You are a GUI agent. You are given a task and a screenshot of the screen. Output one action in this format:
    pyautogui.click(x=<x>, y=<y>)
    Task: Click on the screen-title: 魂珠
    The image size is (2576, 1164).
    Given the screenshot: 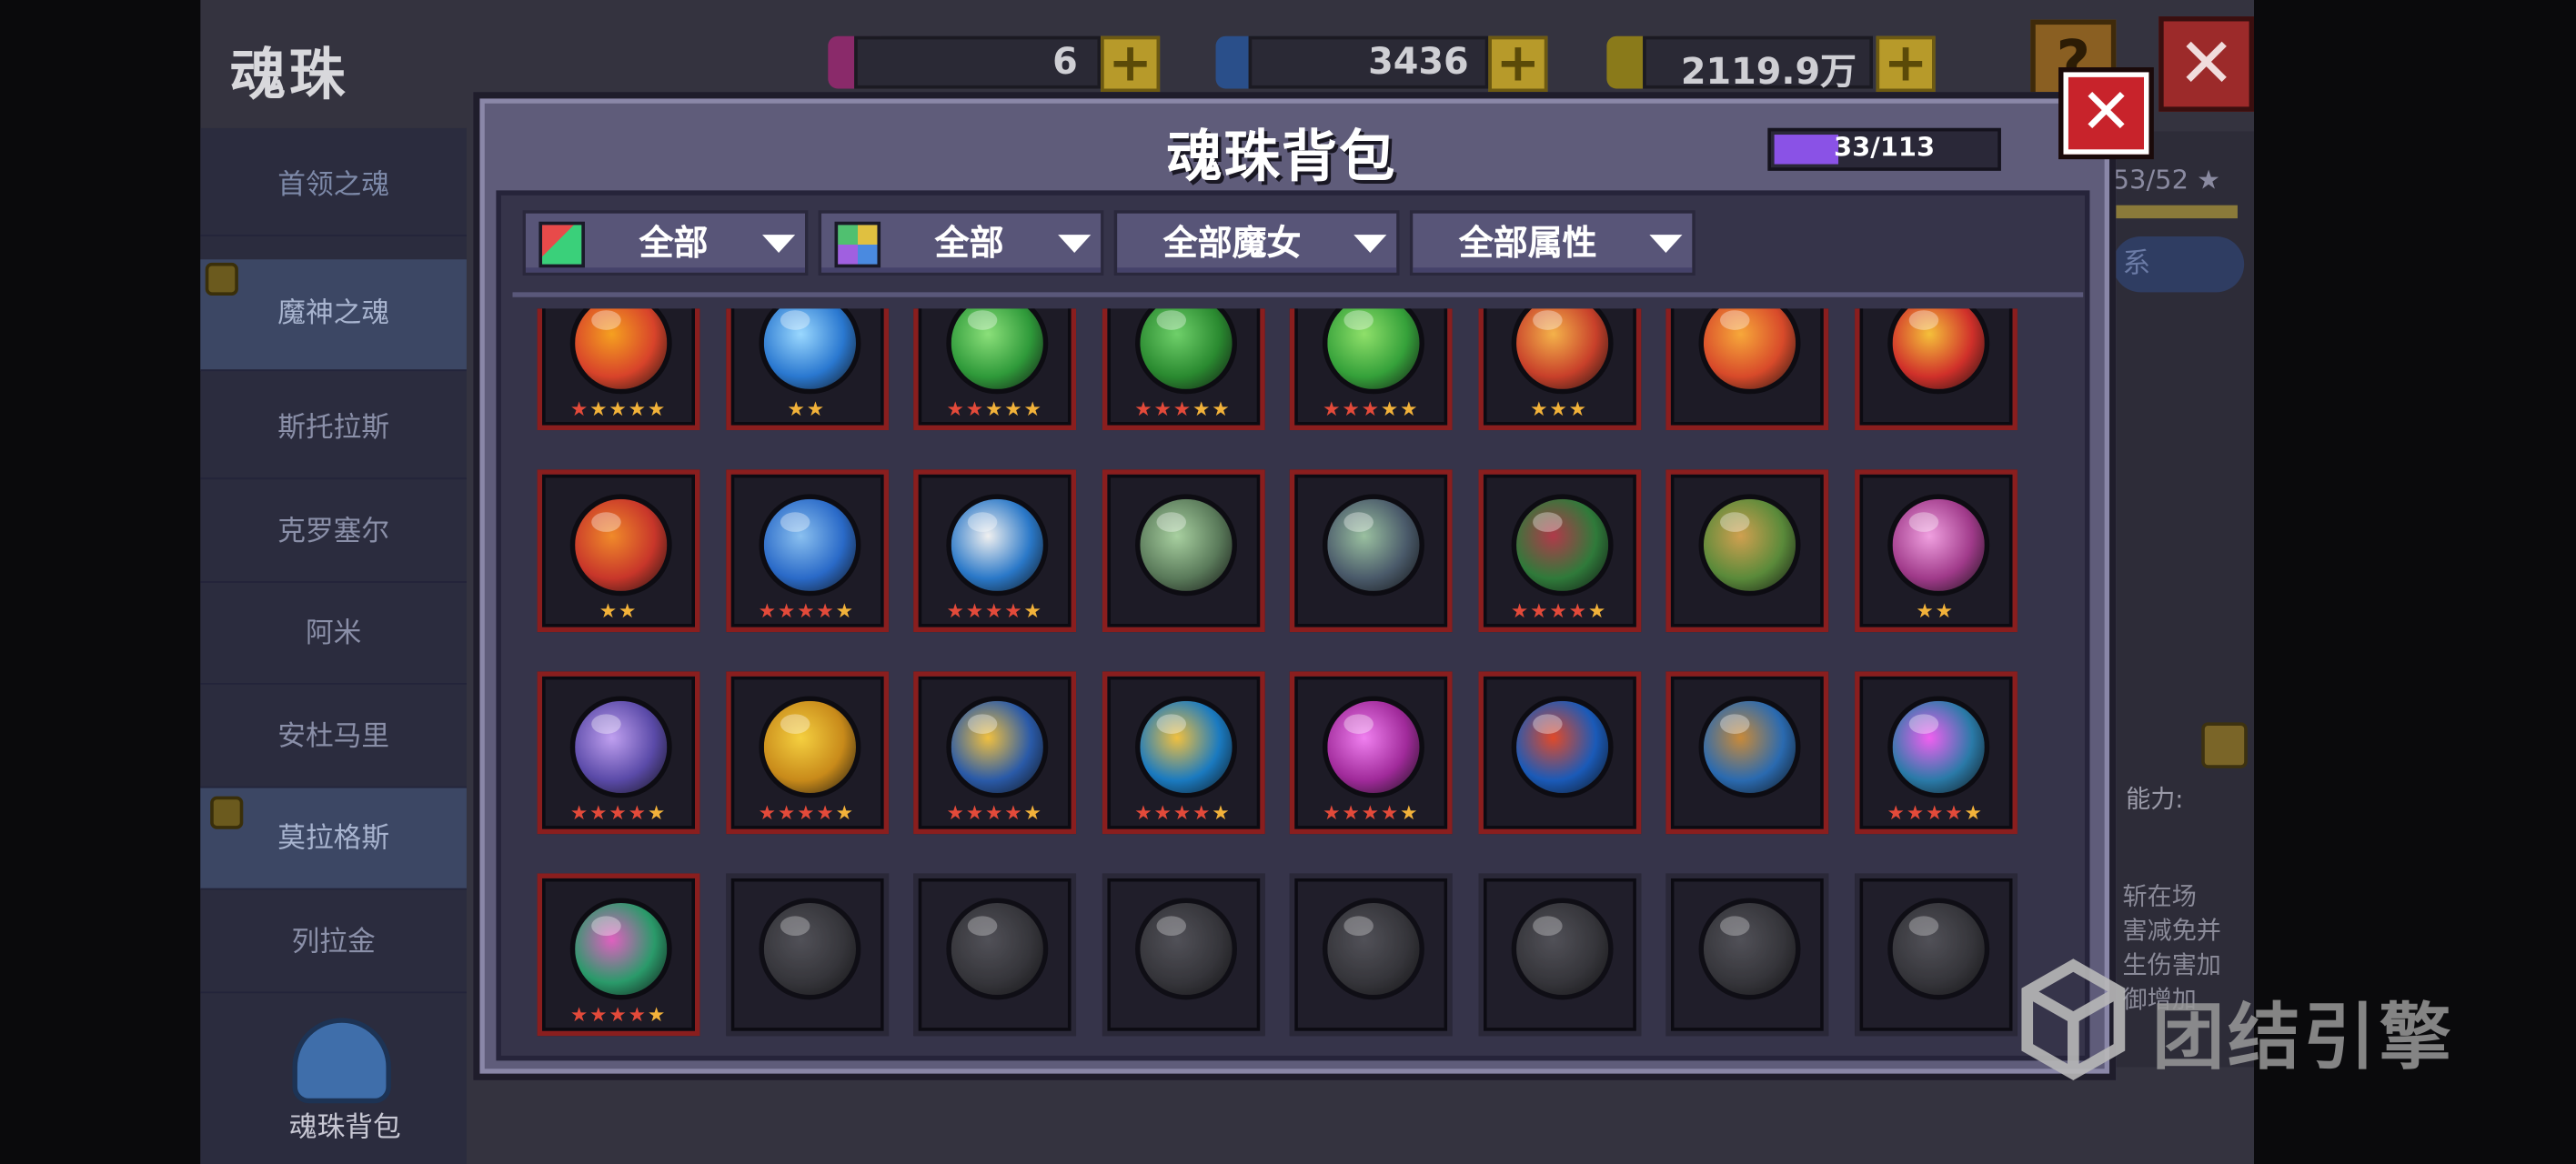 What is the action you would take?
    pyautogui.click(x=288, y=75)
    